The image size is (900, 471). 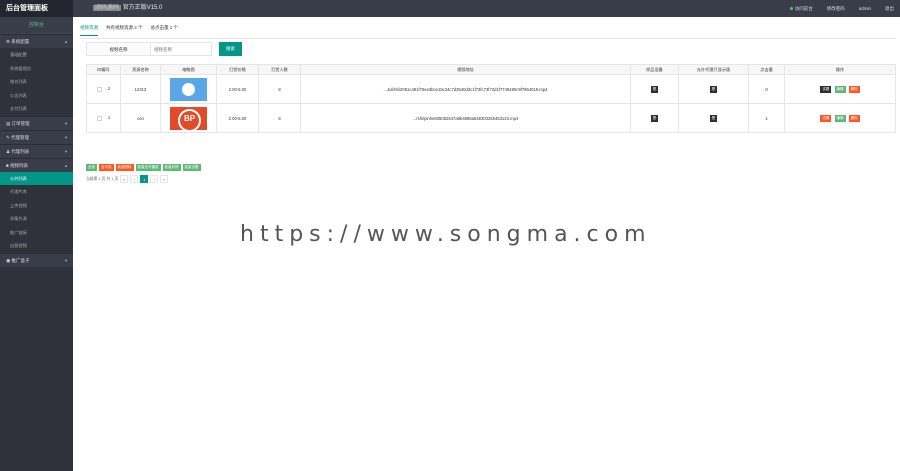 I want to click on tab-resource-count: 共有视频资源 2 个, so click(x=124, y=27).